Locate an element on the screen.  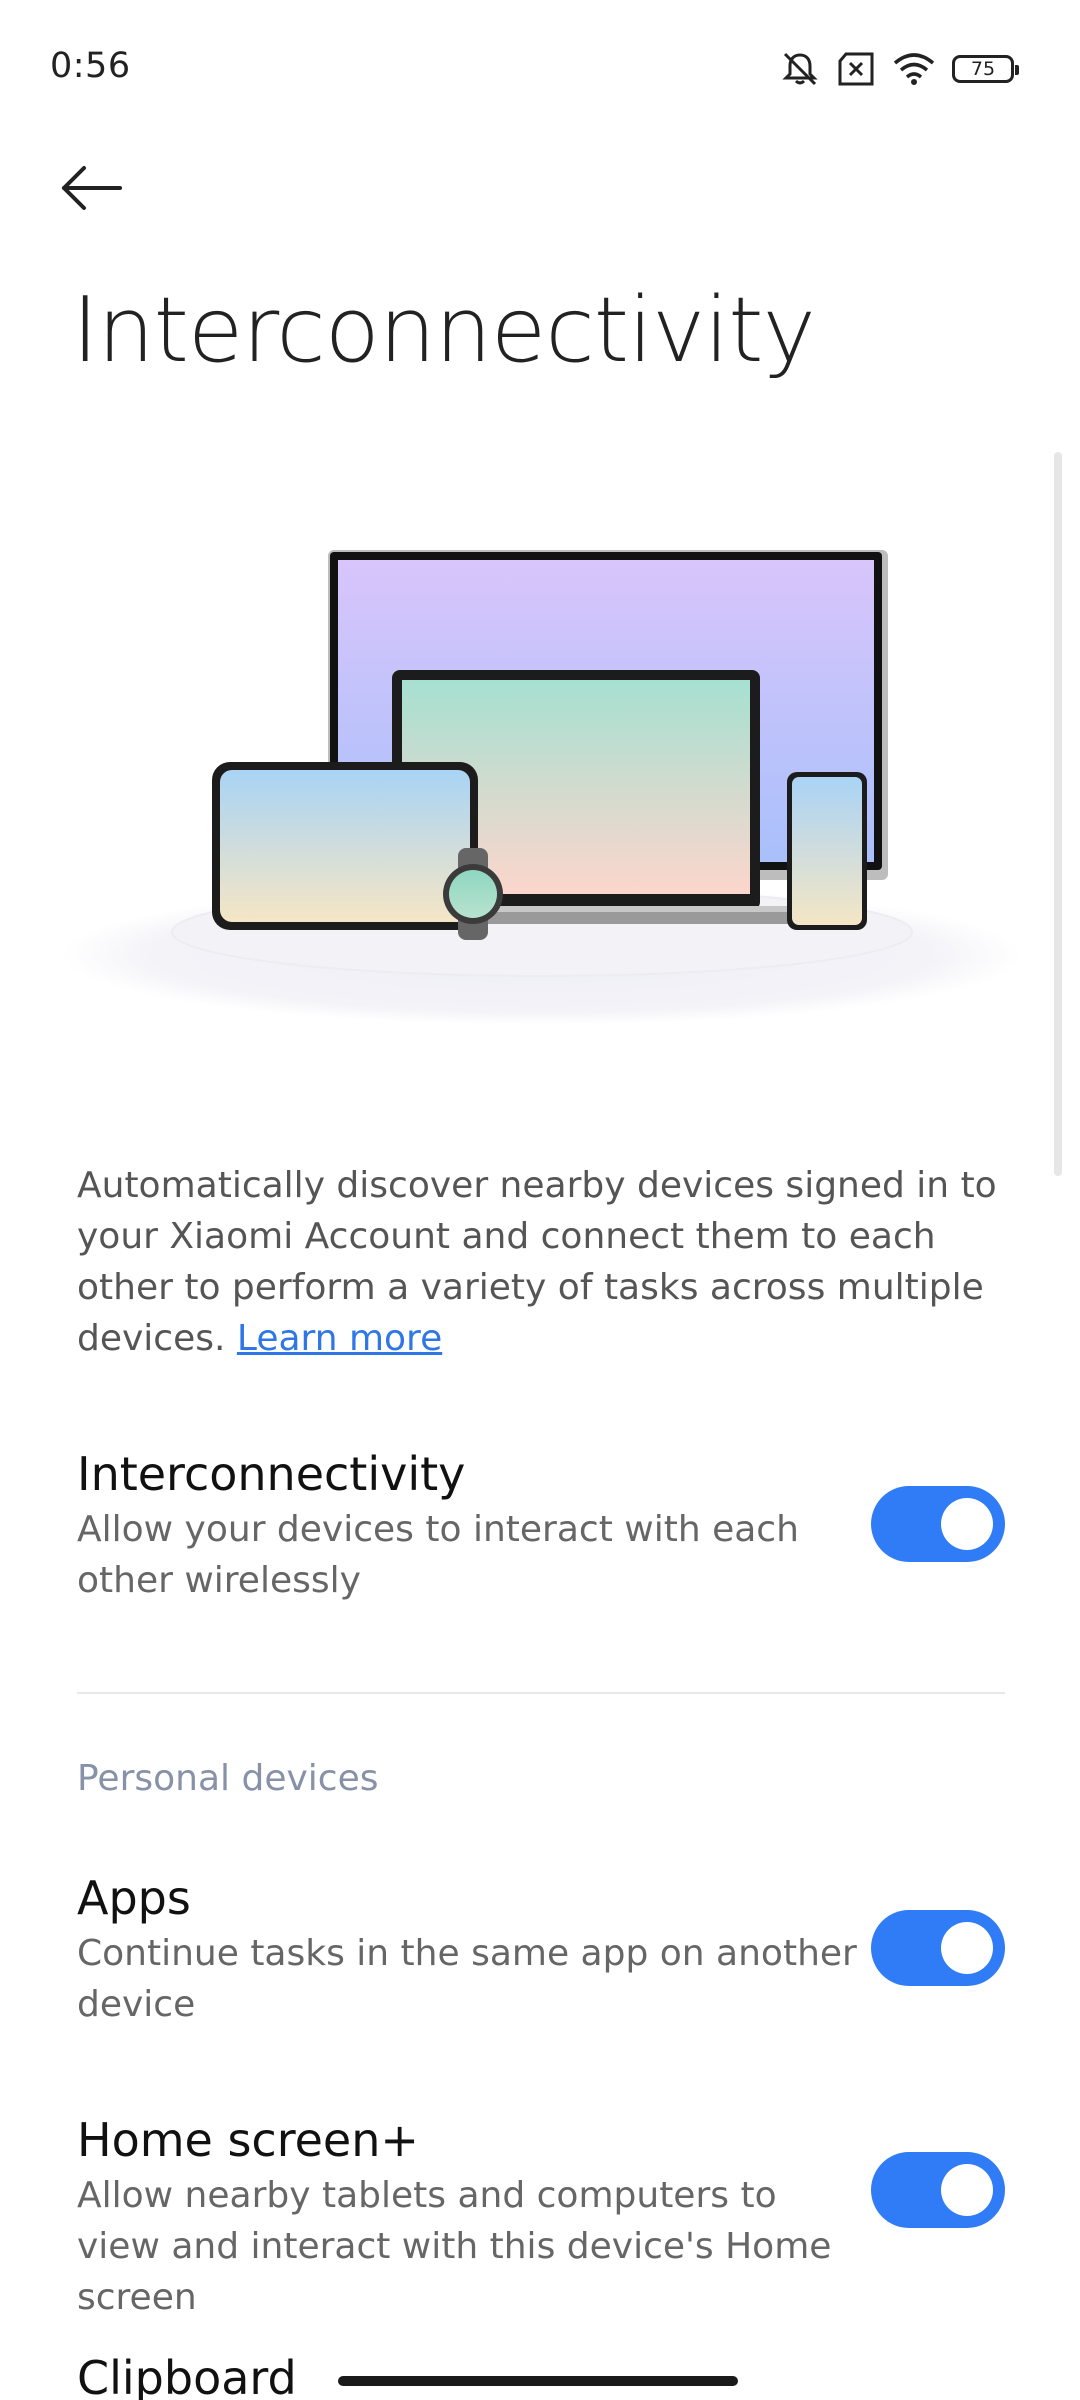
status-bar: 0:56 75 is located at coordinates (540, 70).